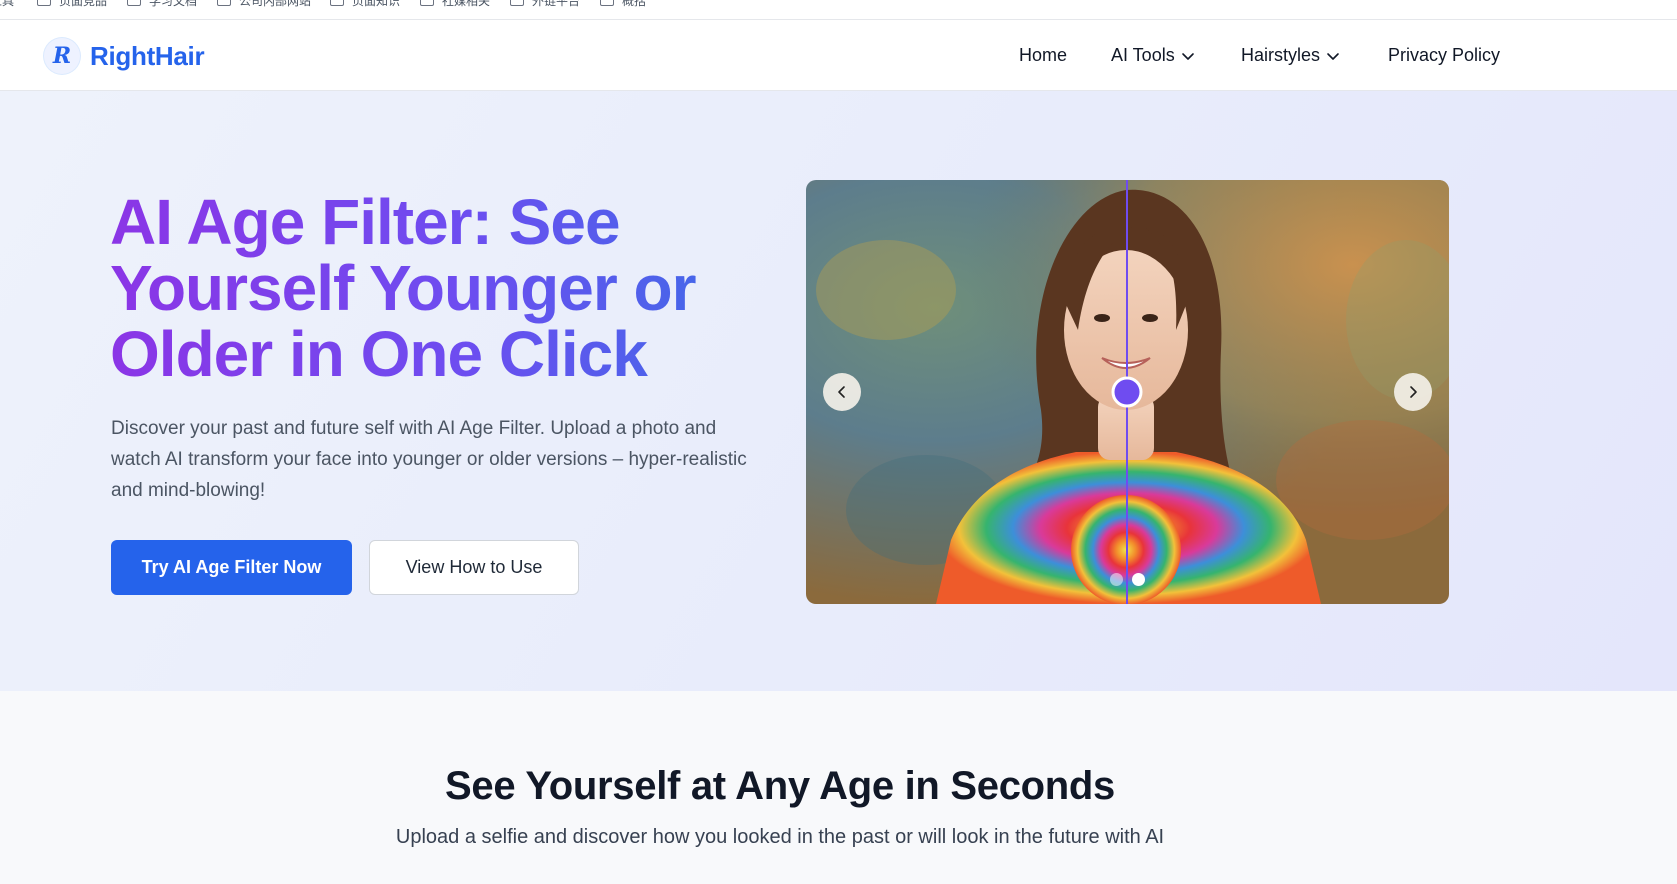  I want to click on view-how-to-use-button: View How to Use, so click(474, 567).